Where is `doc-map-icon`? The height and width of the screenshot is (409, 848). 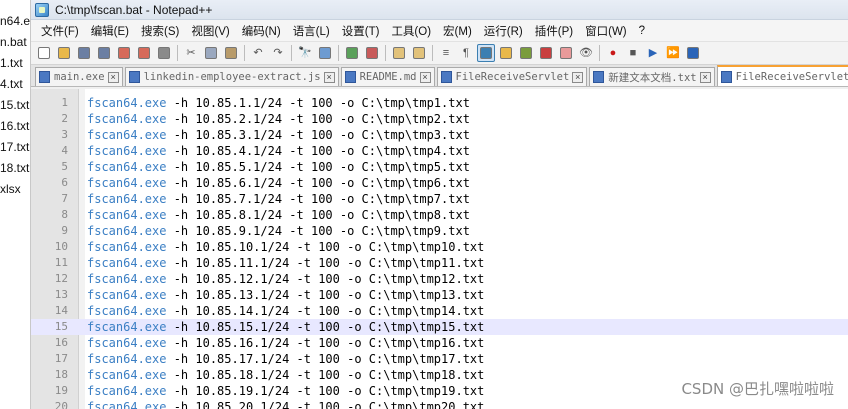 doc-map-icon is located at coordinates (526, 53).